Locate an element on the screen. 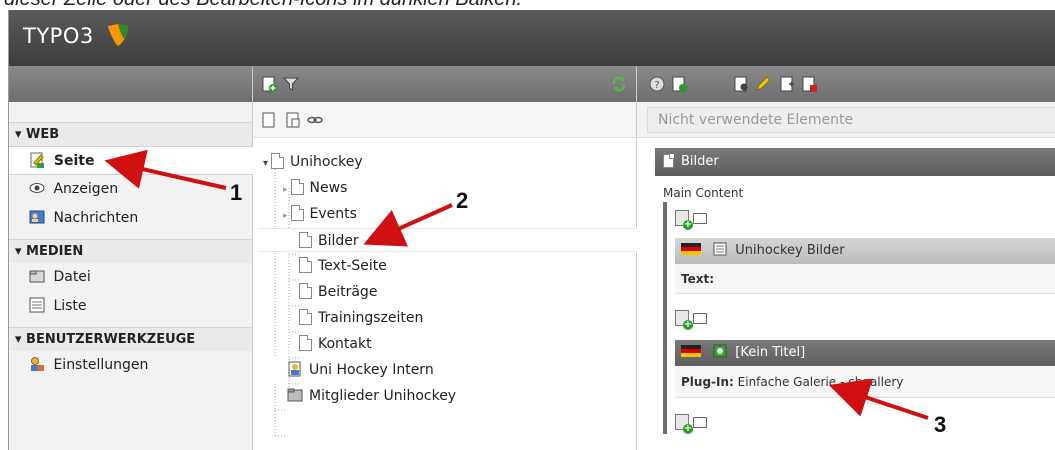 The width and height of the screenshot is (1055, 450). tree-node-label: Uni Hockey Intern is located at coordinates (371, 370).